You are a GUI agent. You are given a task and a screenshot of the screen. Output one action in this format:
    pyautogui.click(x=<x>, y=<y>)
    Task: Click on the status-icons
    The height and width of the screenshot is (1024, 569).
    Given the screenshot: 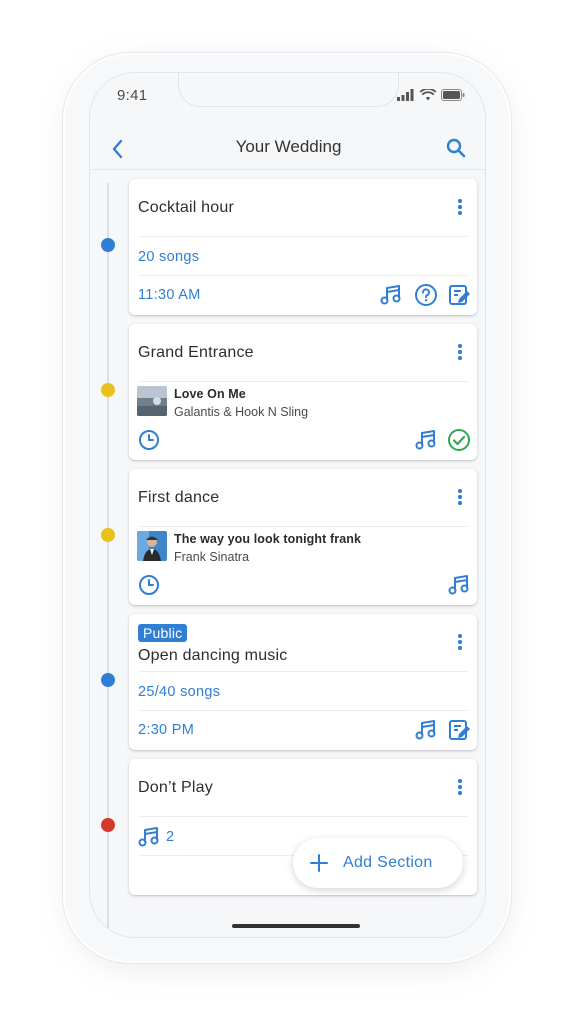 What is the action you would take?
    pyautogui.click(x=431, y=95)
    